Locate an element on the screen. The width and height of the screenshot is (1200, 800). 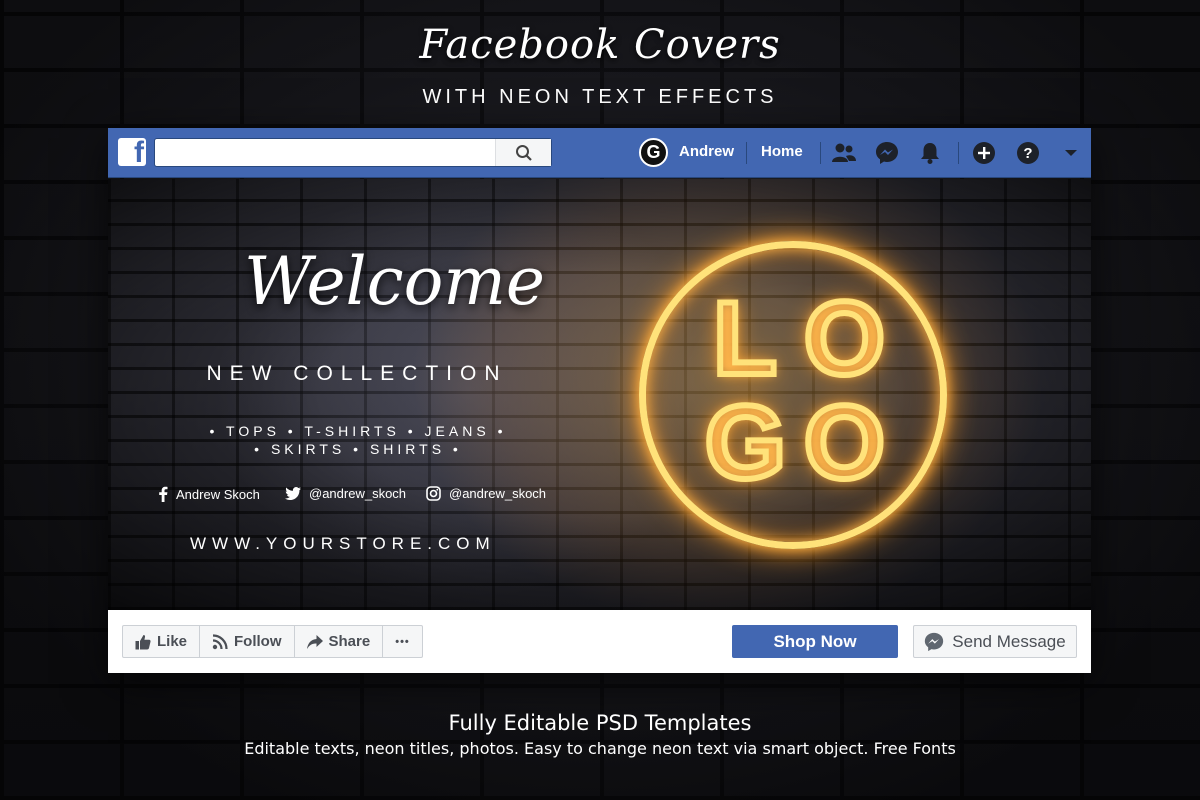
website-url: WWW.YOURSTORE.COM is located at coordinates (343, 543).